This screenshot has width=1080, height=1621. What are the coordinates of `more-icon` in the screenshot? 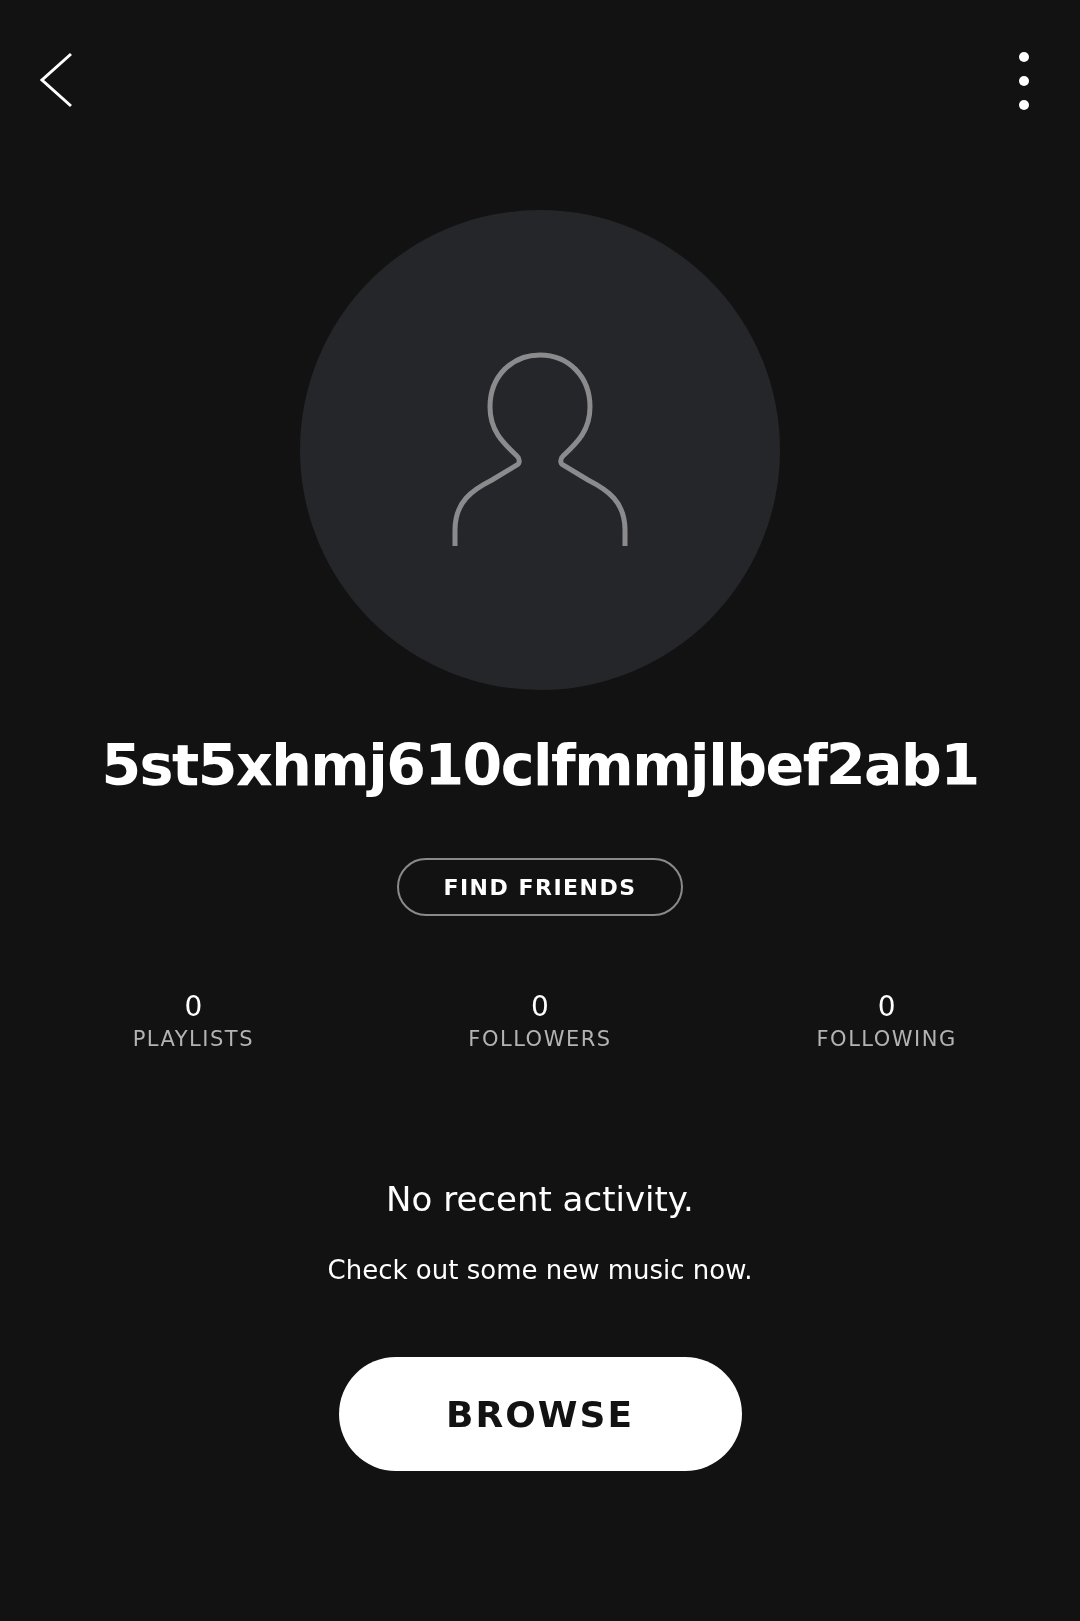 It's located at (1024, 81).